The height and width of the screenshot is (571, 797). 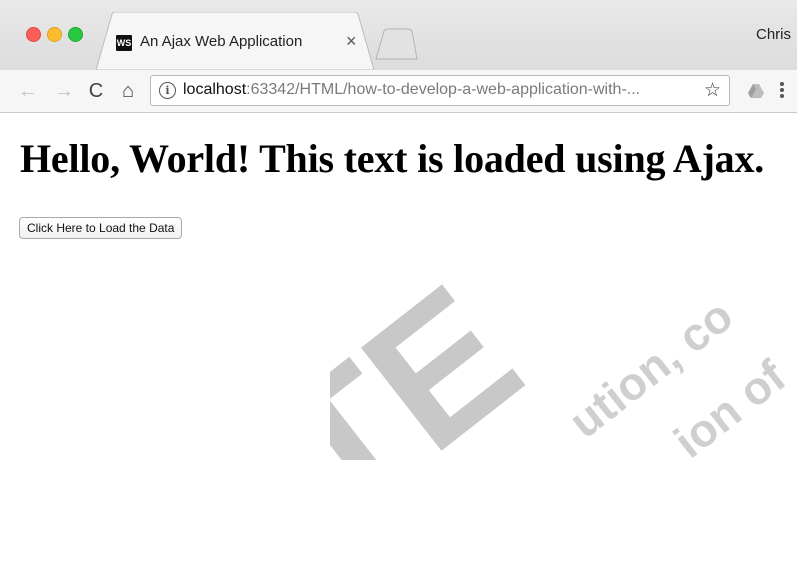 What do you see at coordinates (351, 41) in the screenshot?
I see `tab-close-icon: ×` at bounding box center [351, 41].